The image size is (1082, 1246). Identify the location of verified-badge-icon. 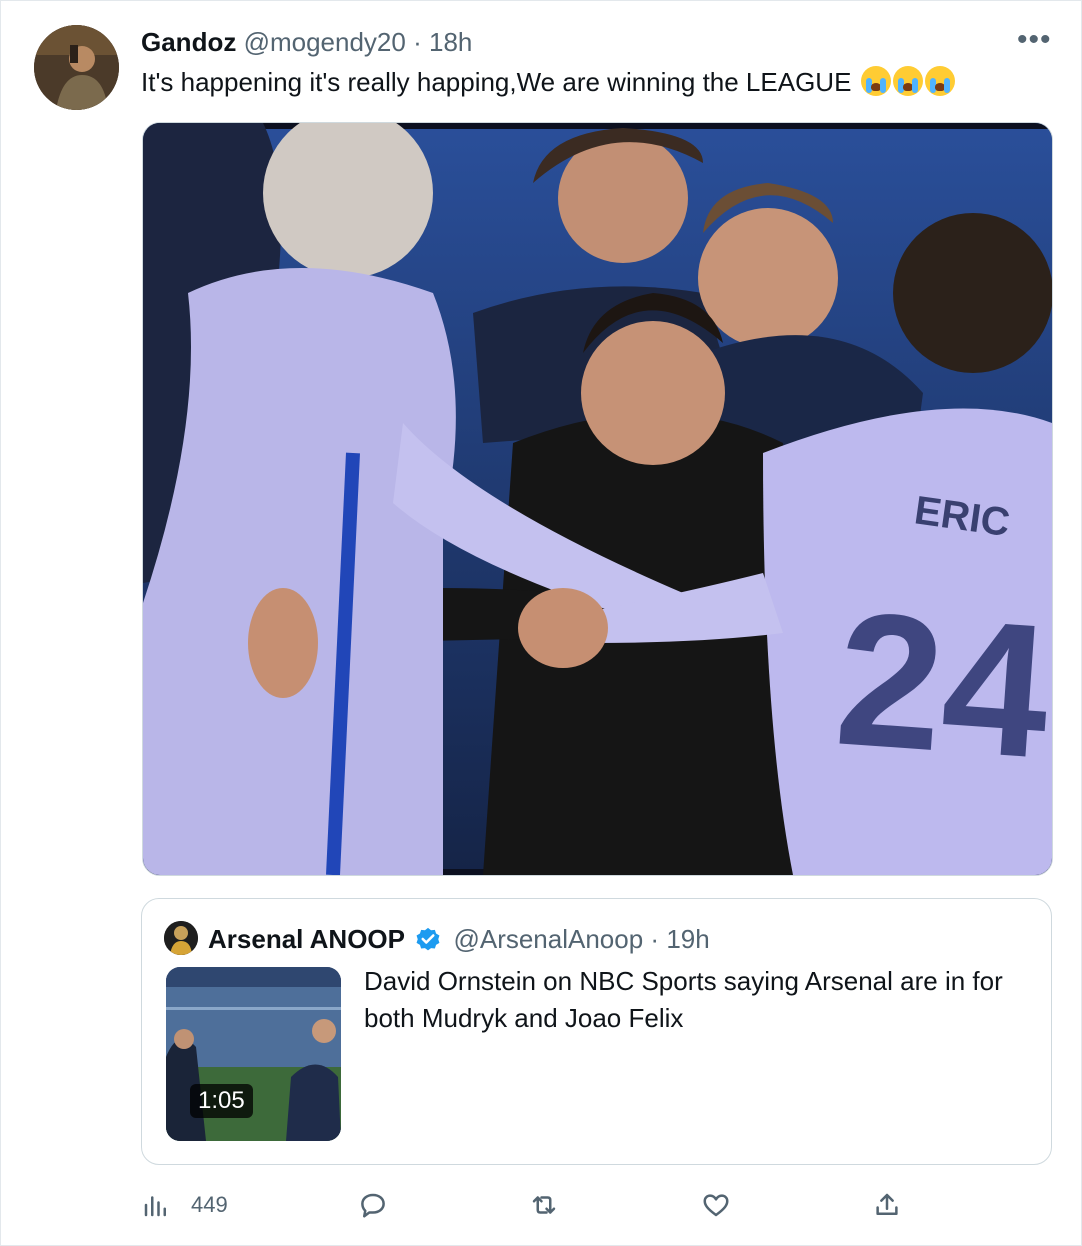
(428, 939).